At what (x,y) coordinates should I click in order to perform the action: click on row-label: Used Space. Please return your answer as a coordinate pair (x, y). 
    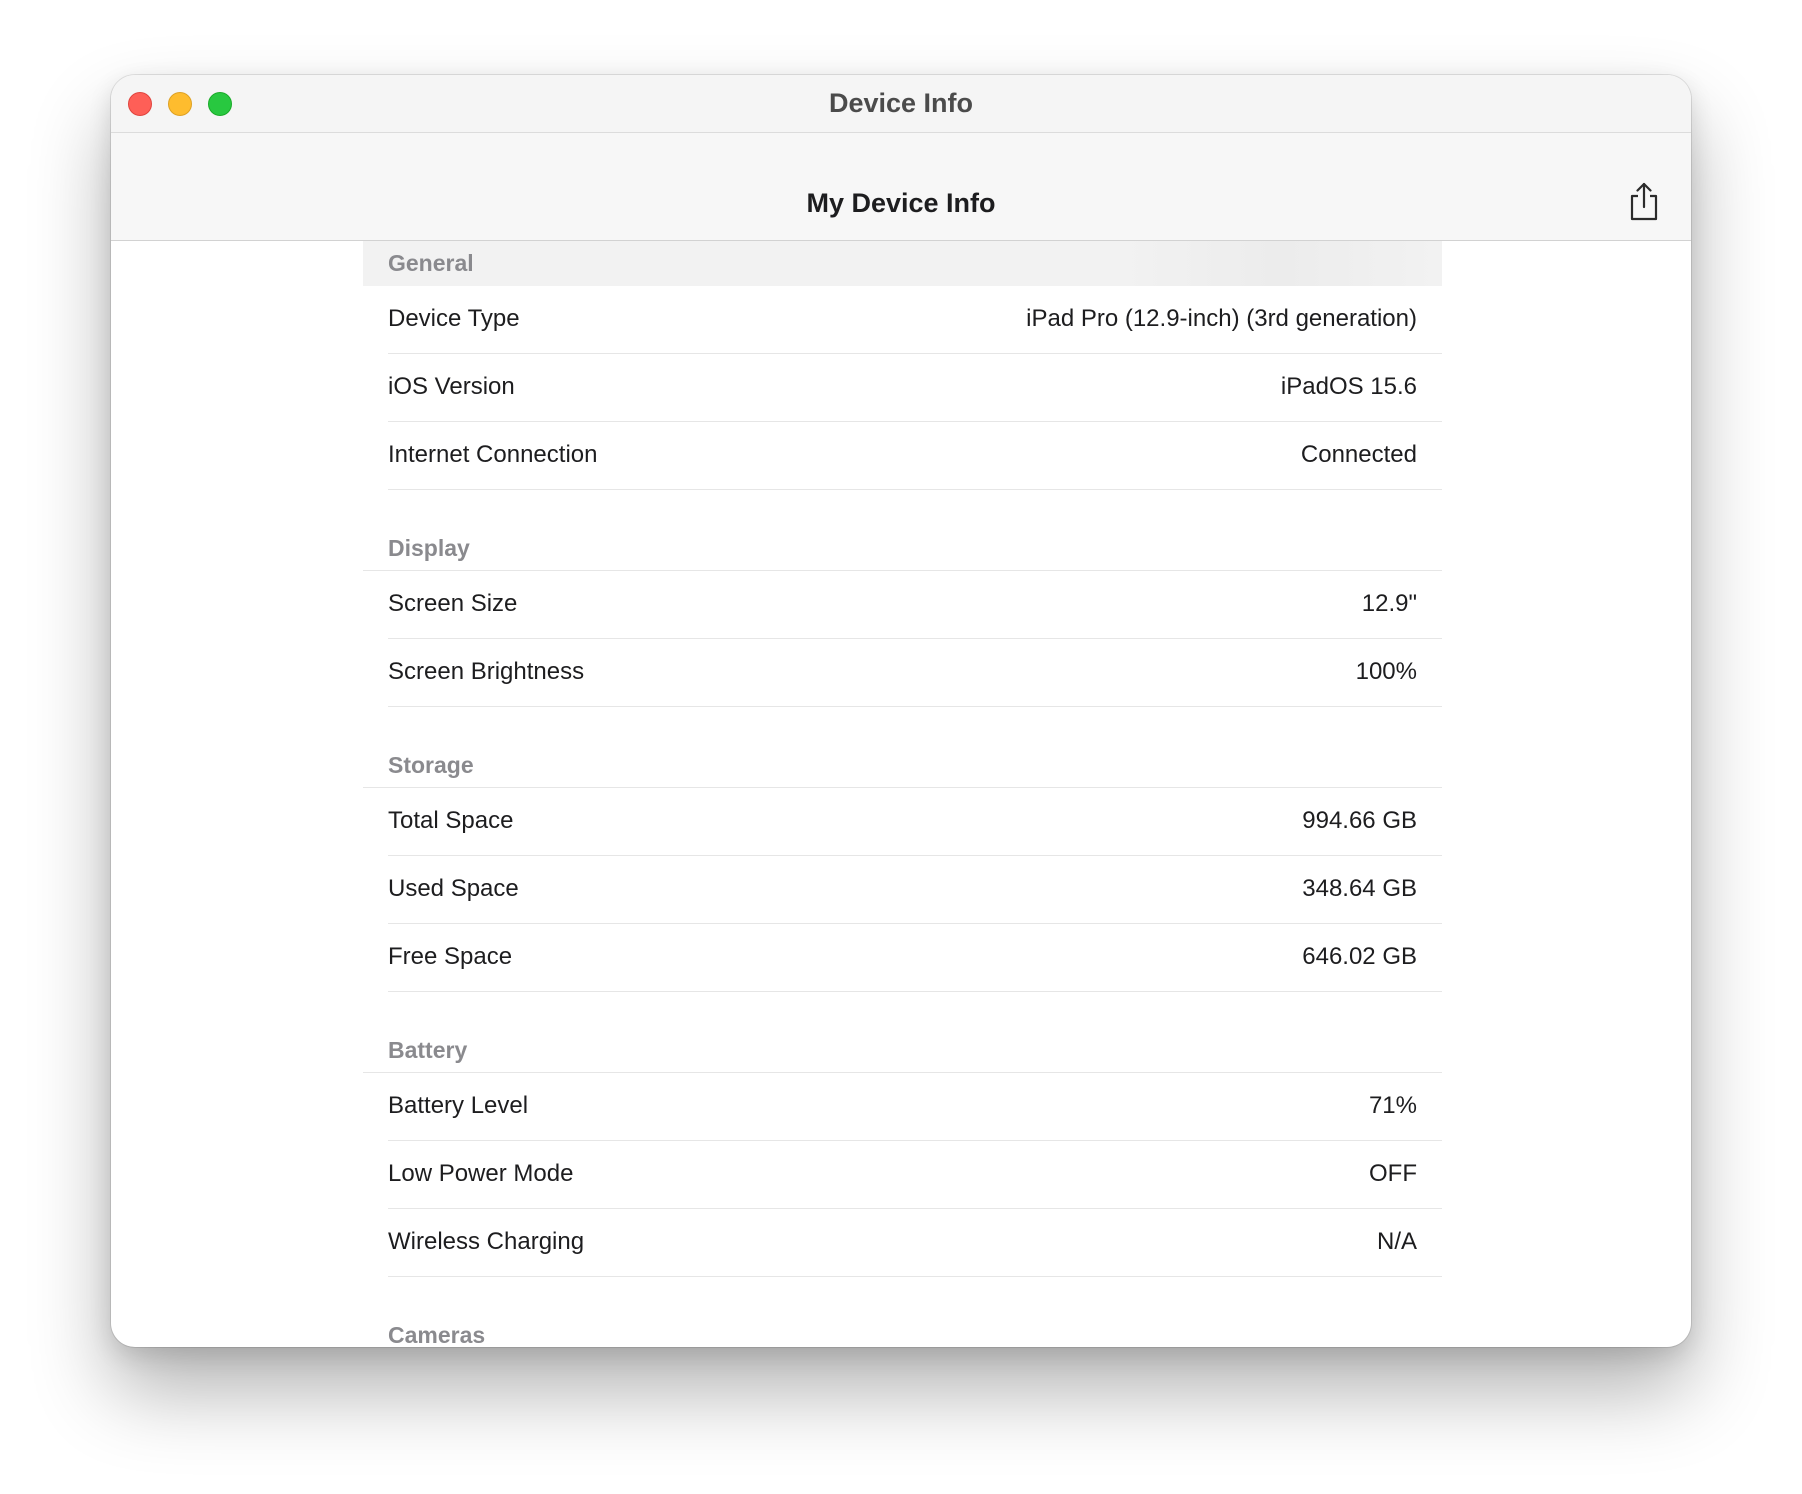
    Looking at the image, I should click on (453, 888).